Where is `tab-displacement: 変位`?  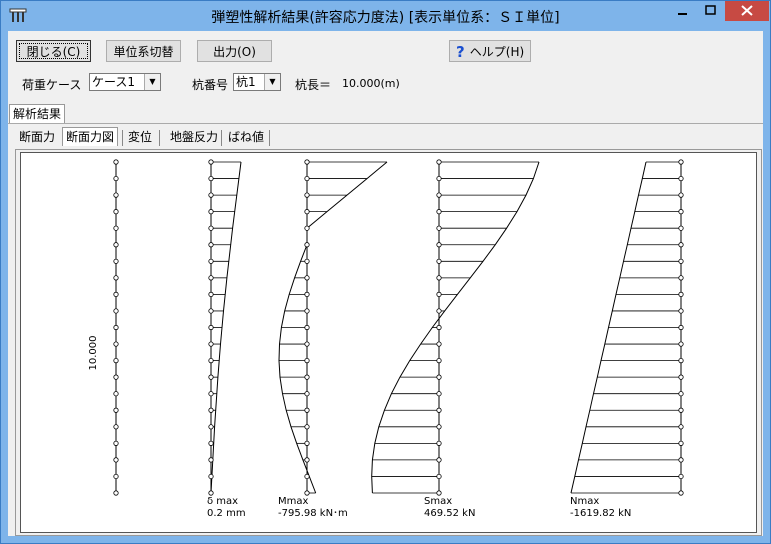 tab-displacement: 変位 is located at coordinates (140, 137).